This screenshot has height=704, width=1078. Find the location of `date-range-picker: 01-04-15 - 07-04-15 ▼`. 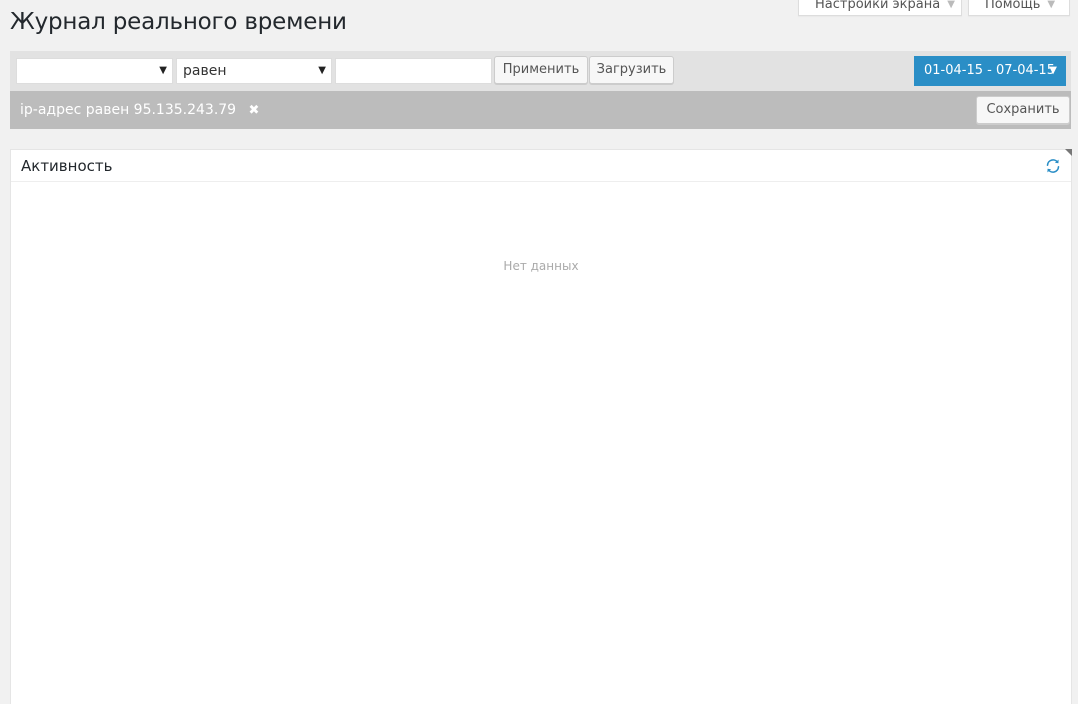

date-range-picker: 01-04-15 - 07-04-15 ▼ is located at coordinates (990, 71).